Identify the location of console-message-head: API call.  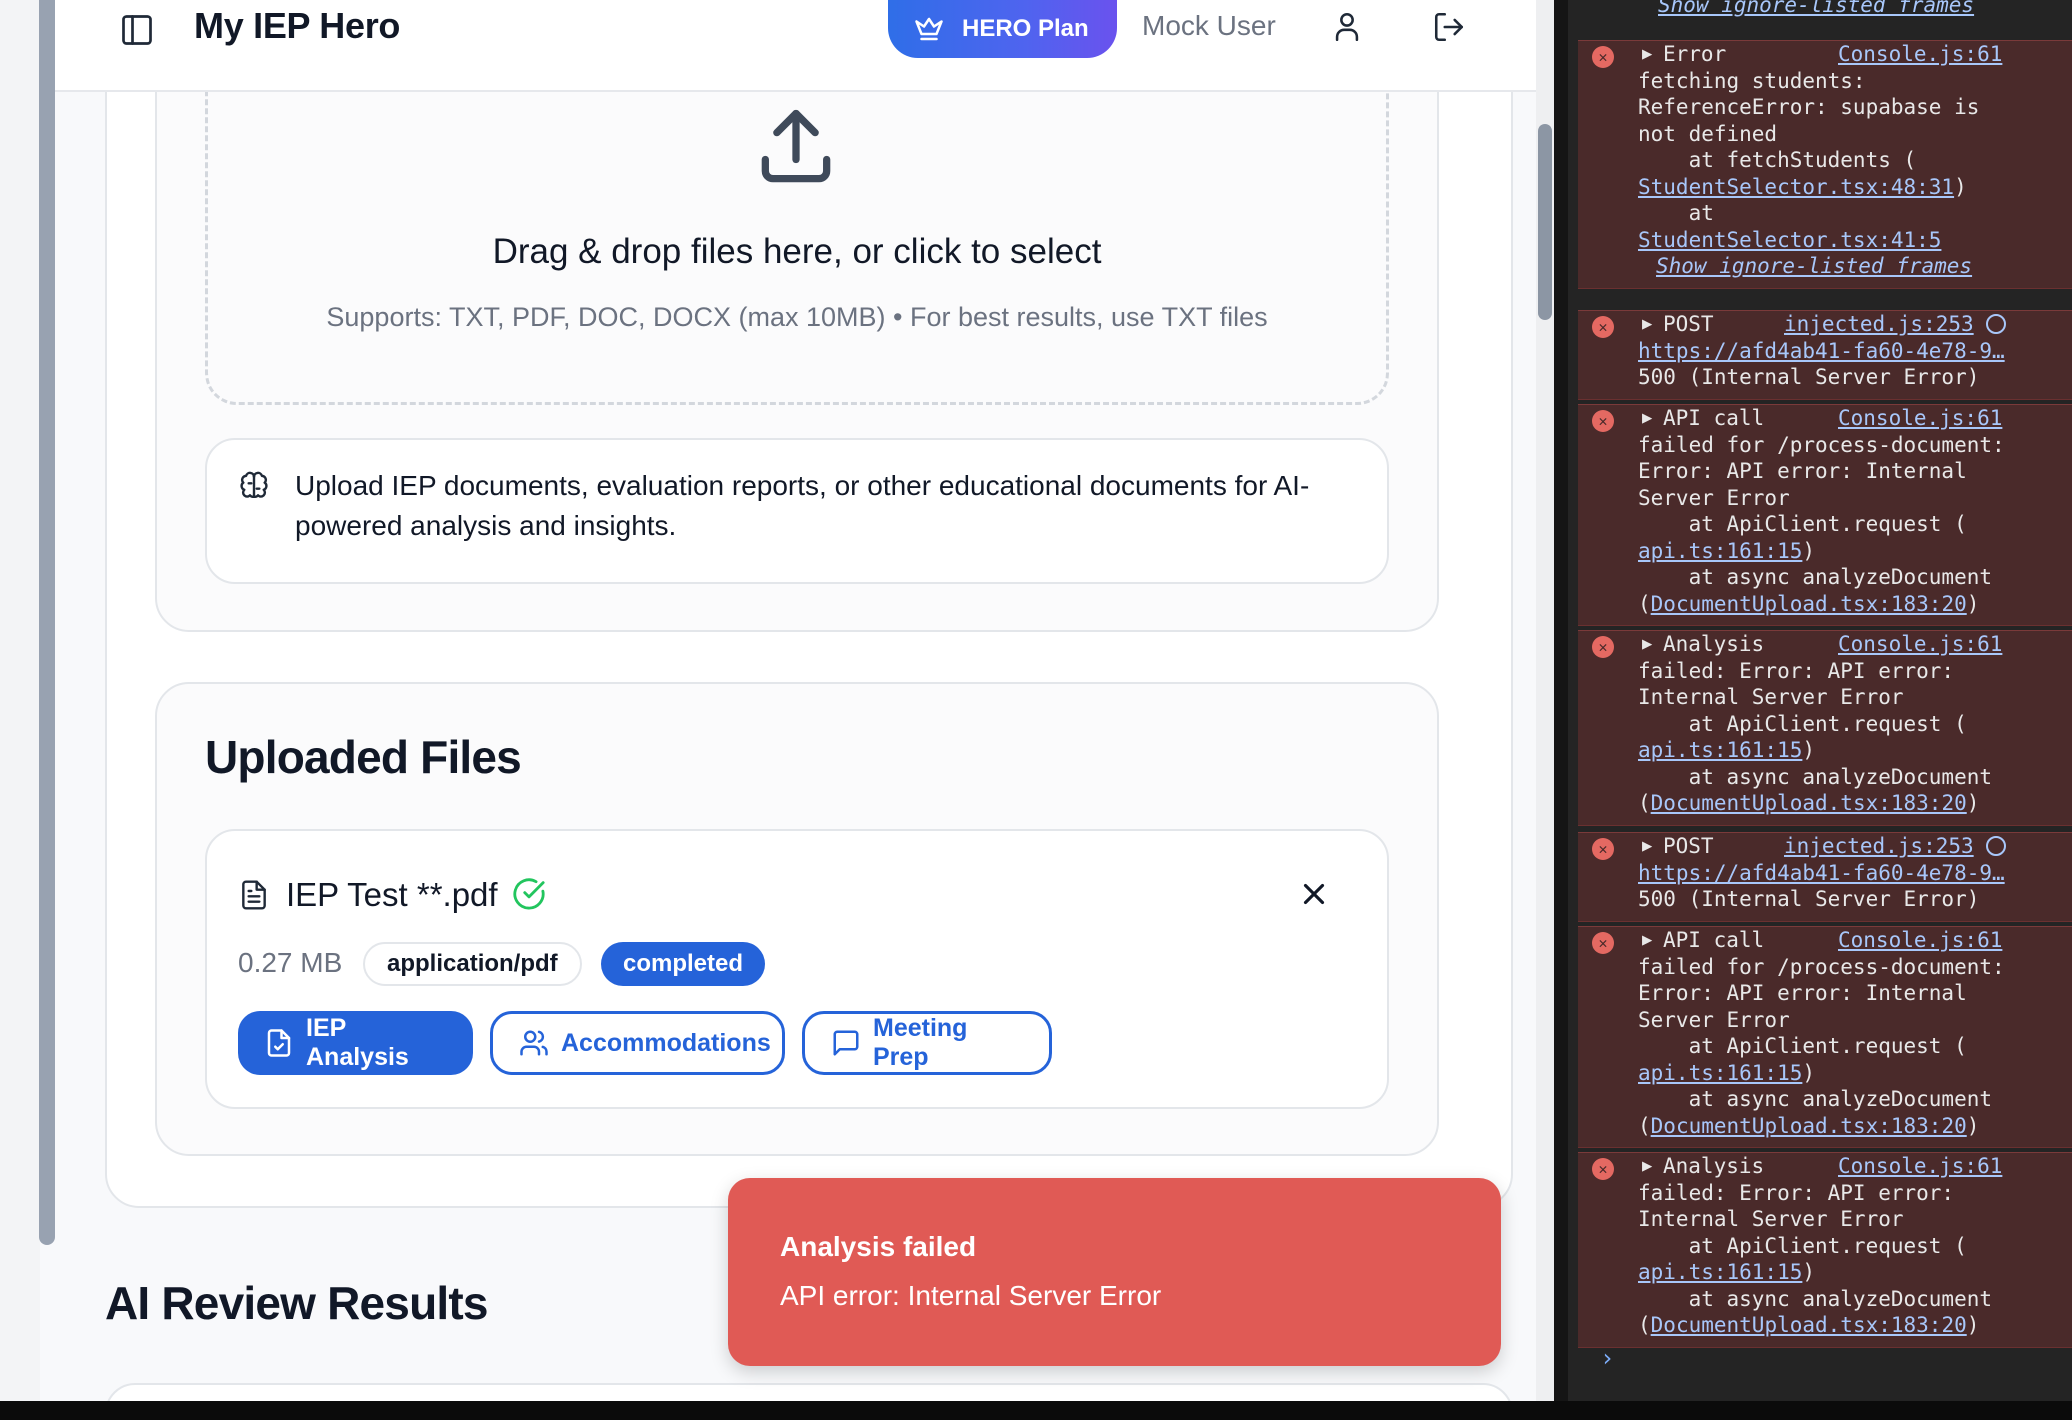
(1714, 418).